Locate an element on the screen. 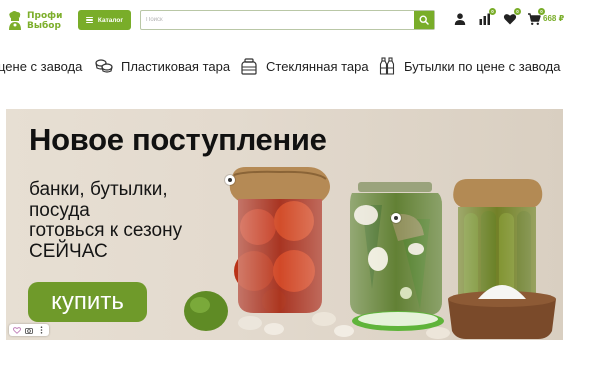 The height and width of the screenshot is (365, 600). search-button is located at coordinates (424, 20).